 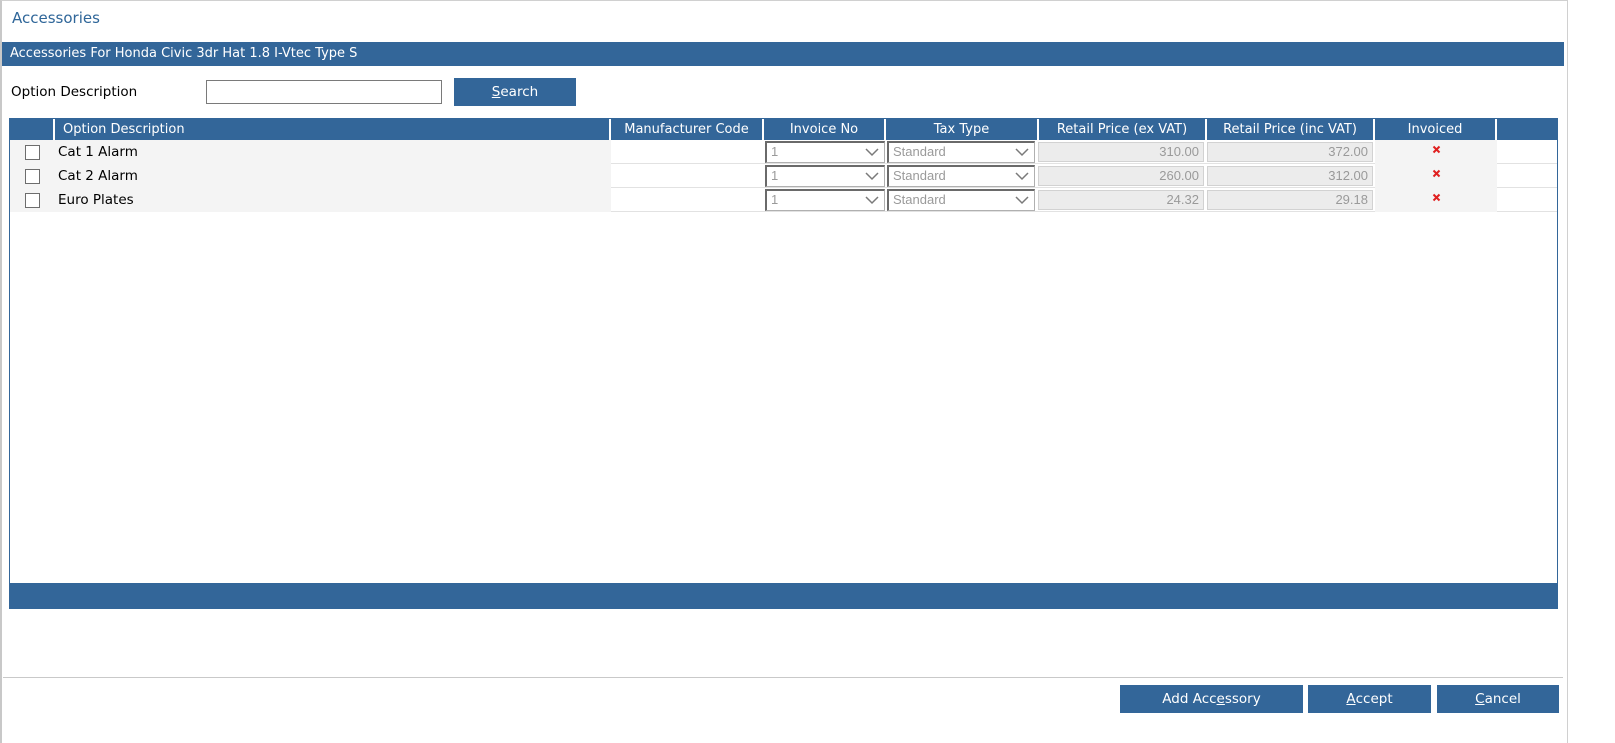 I want to click on header-select-column, so click(x=32, y=129).